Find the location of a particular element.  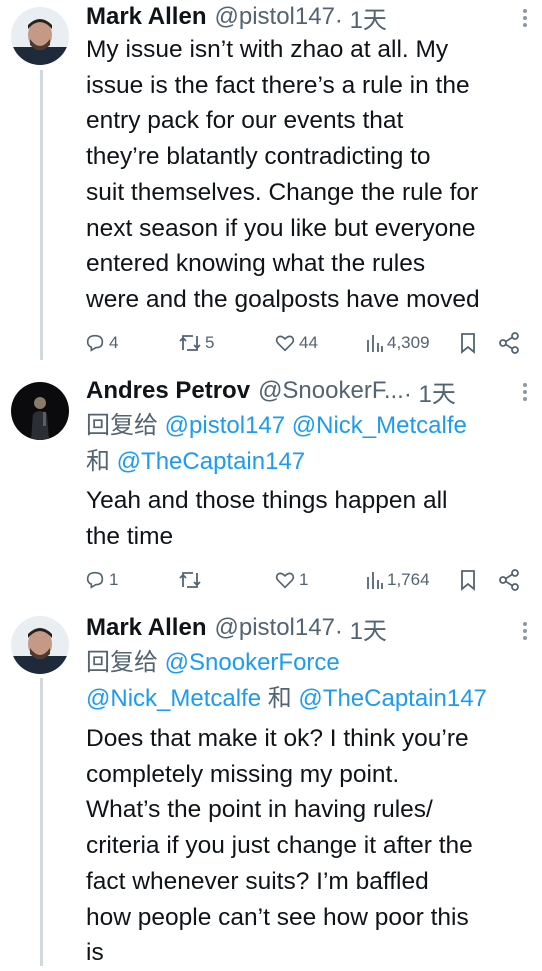

retweet-button: 5 is located at coordinates (196, 343).